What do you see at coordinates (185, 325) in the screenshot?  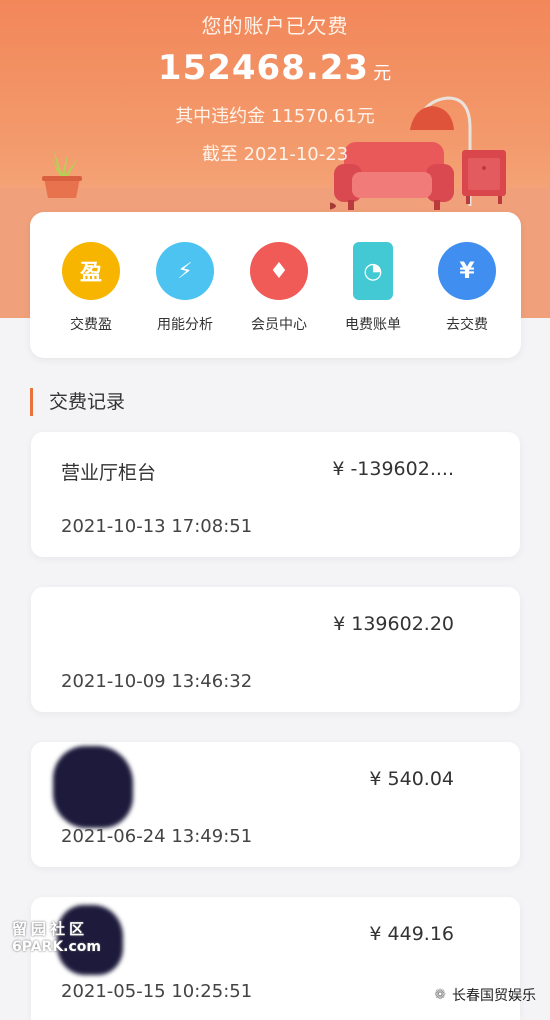 I see `menu-item-label: 用能分析` at bounding box center [185, 325].